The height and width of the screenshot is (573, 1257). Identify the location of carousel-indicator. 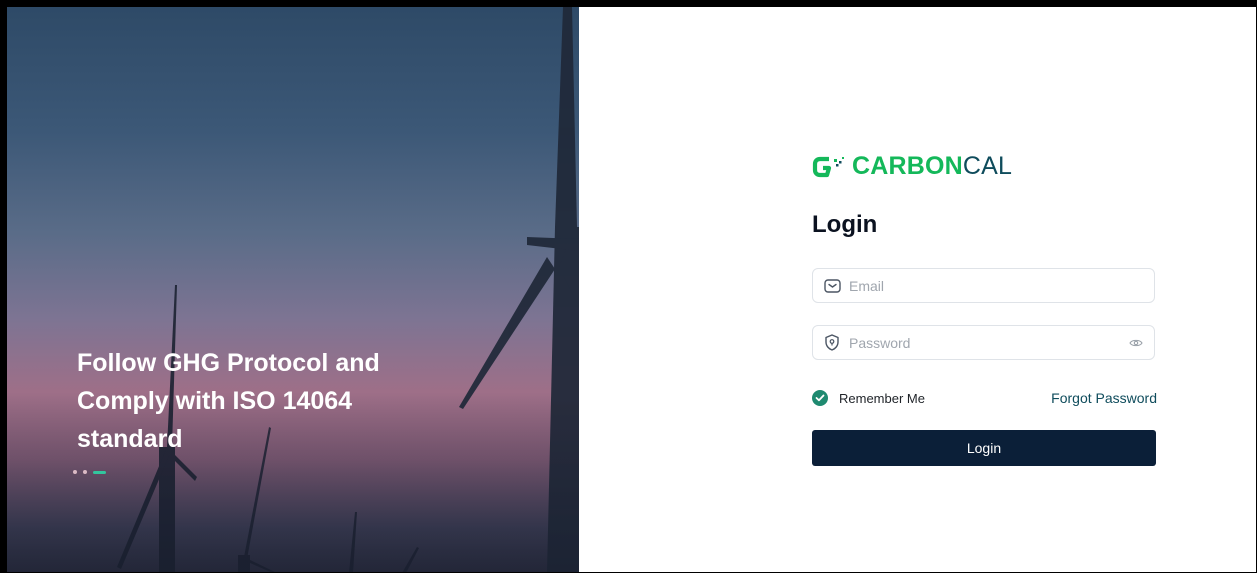
(89, 472).